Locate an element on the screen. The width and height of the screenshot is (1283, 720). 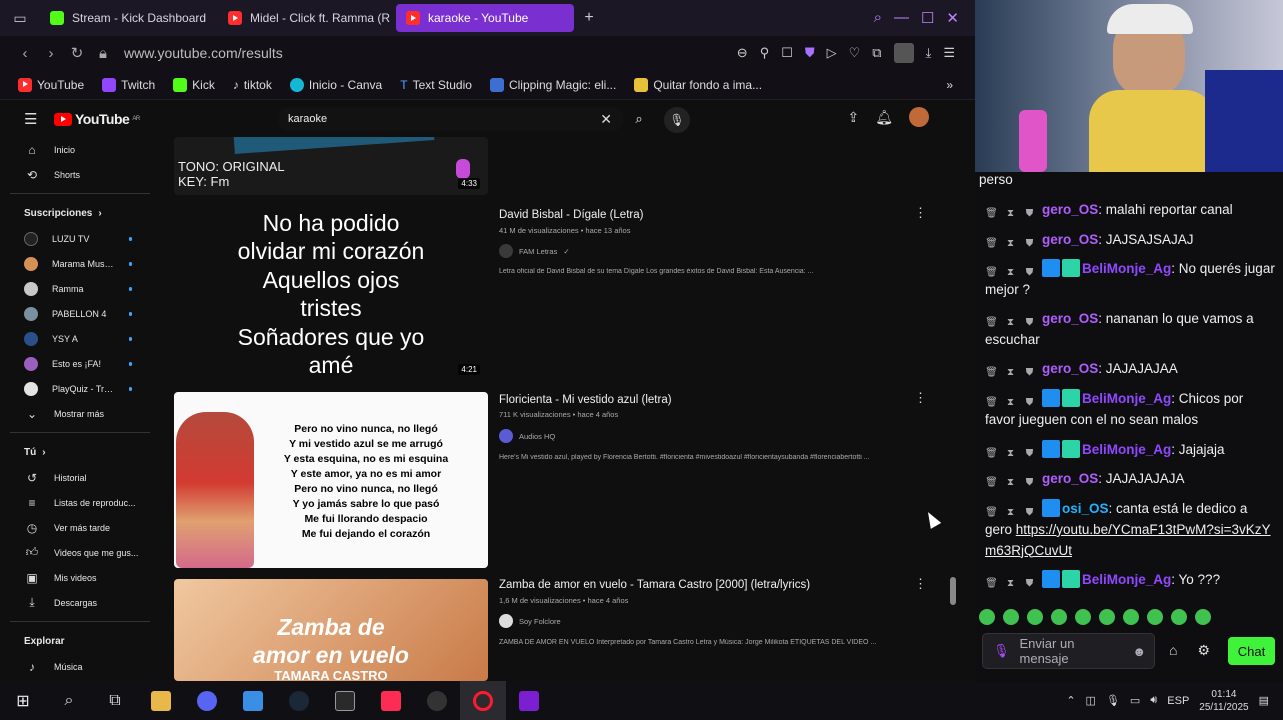
bookmark-icon: ☐ is located at coordinates (787, 53).